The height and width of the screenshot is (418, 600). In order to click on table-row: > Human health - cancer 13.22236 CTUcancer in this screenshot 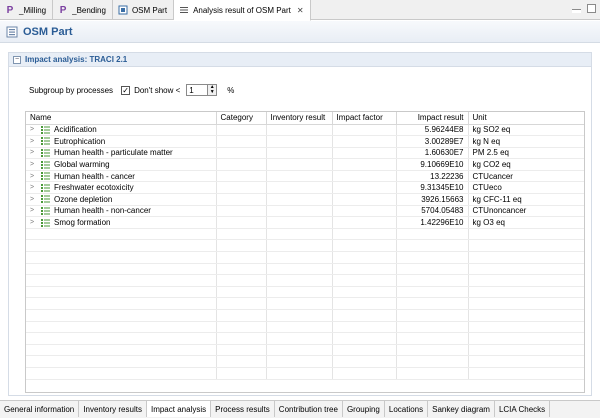, I will do `click(305, 176)`.